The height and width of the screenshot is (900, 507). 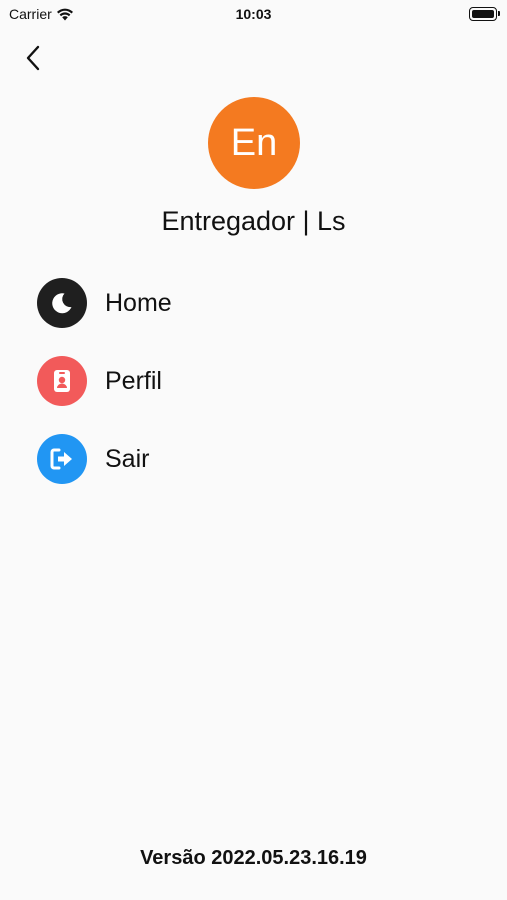 I want to click on status-bar: Carrier 10:03, so click(x=253, y=14).